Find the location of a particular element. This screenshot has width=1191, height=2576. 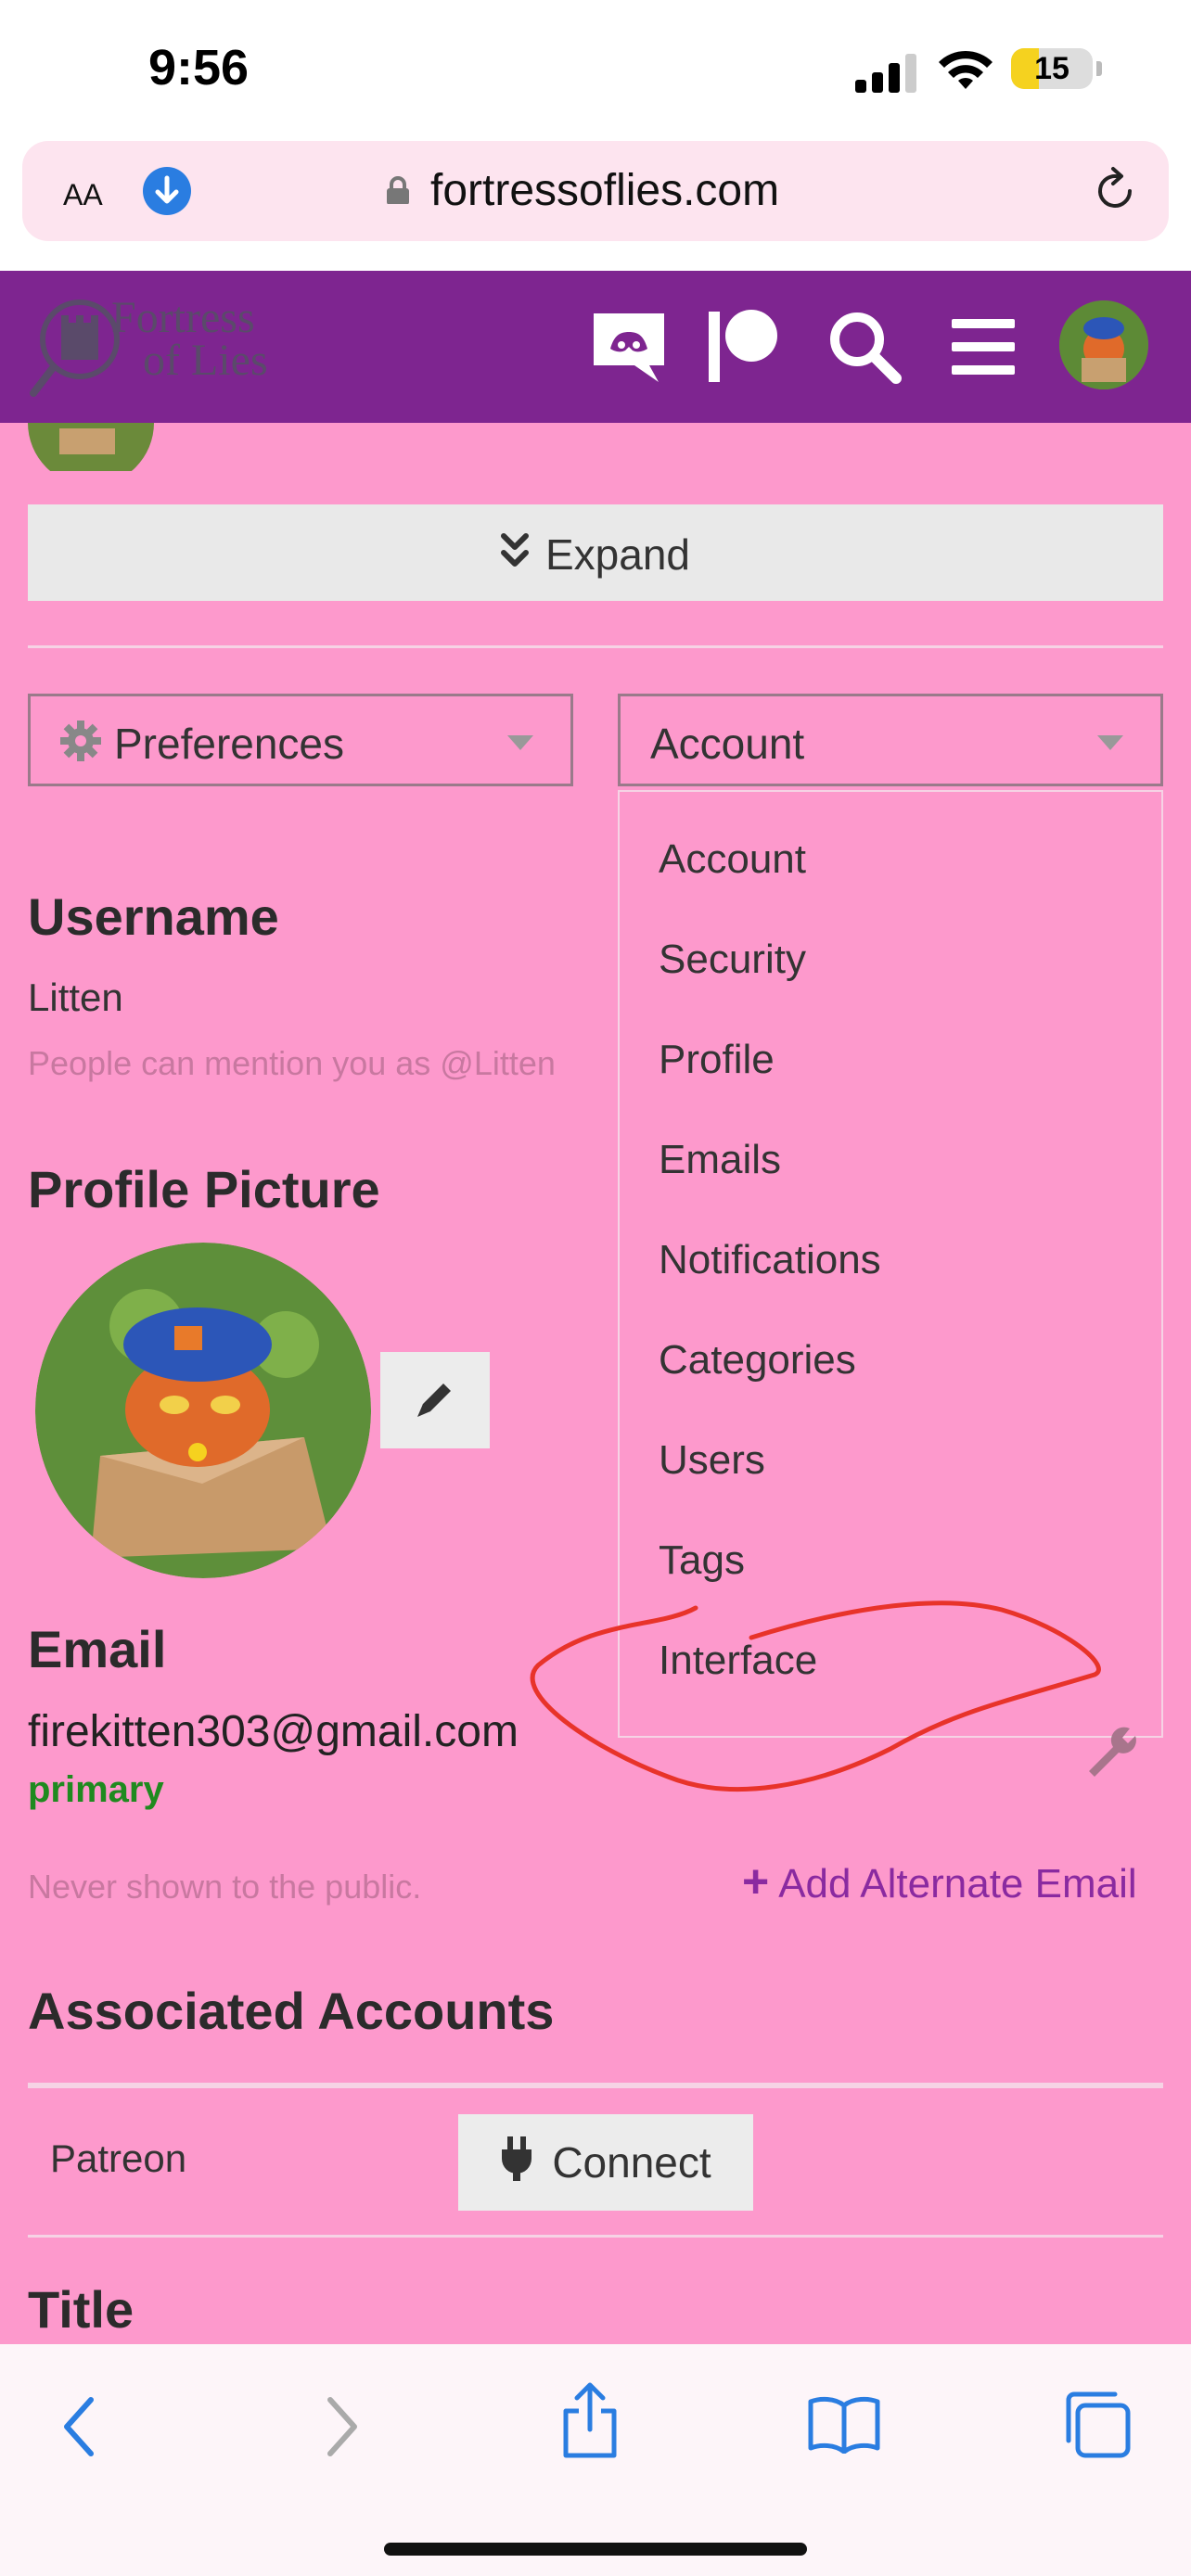

username-heading: Username is located at coordinates (153, 917).